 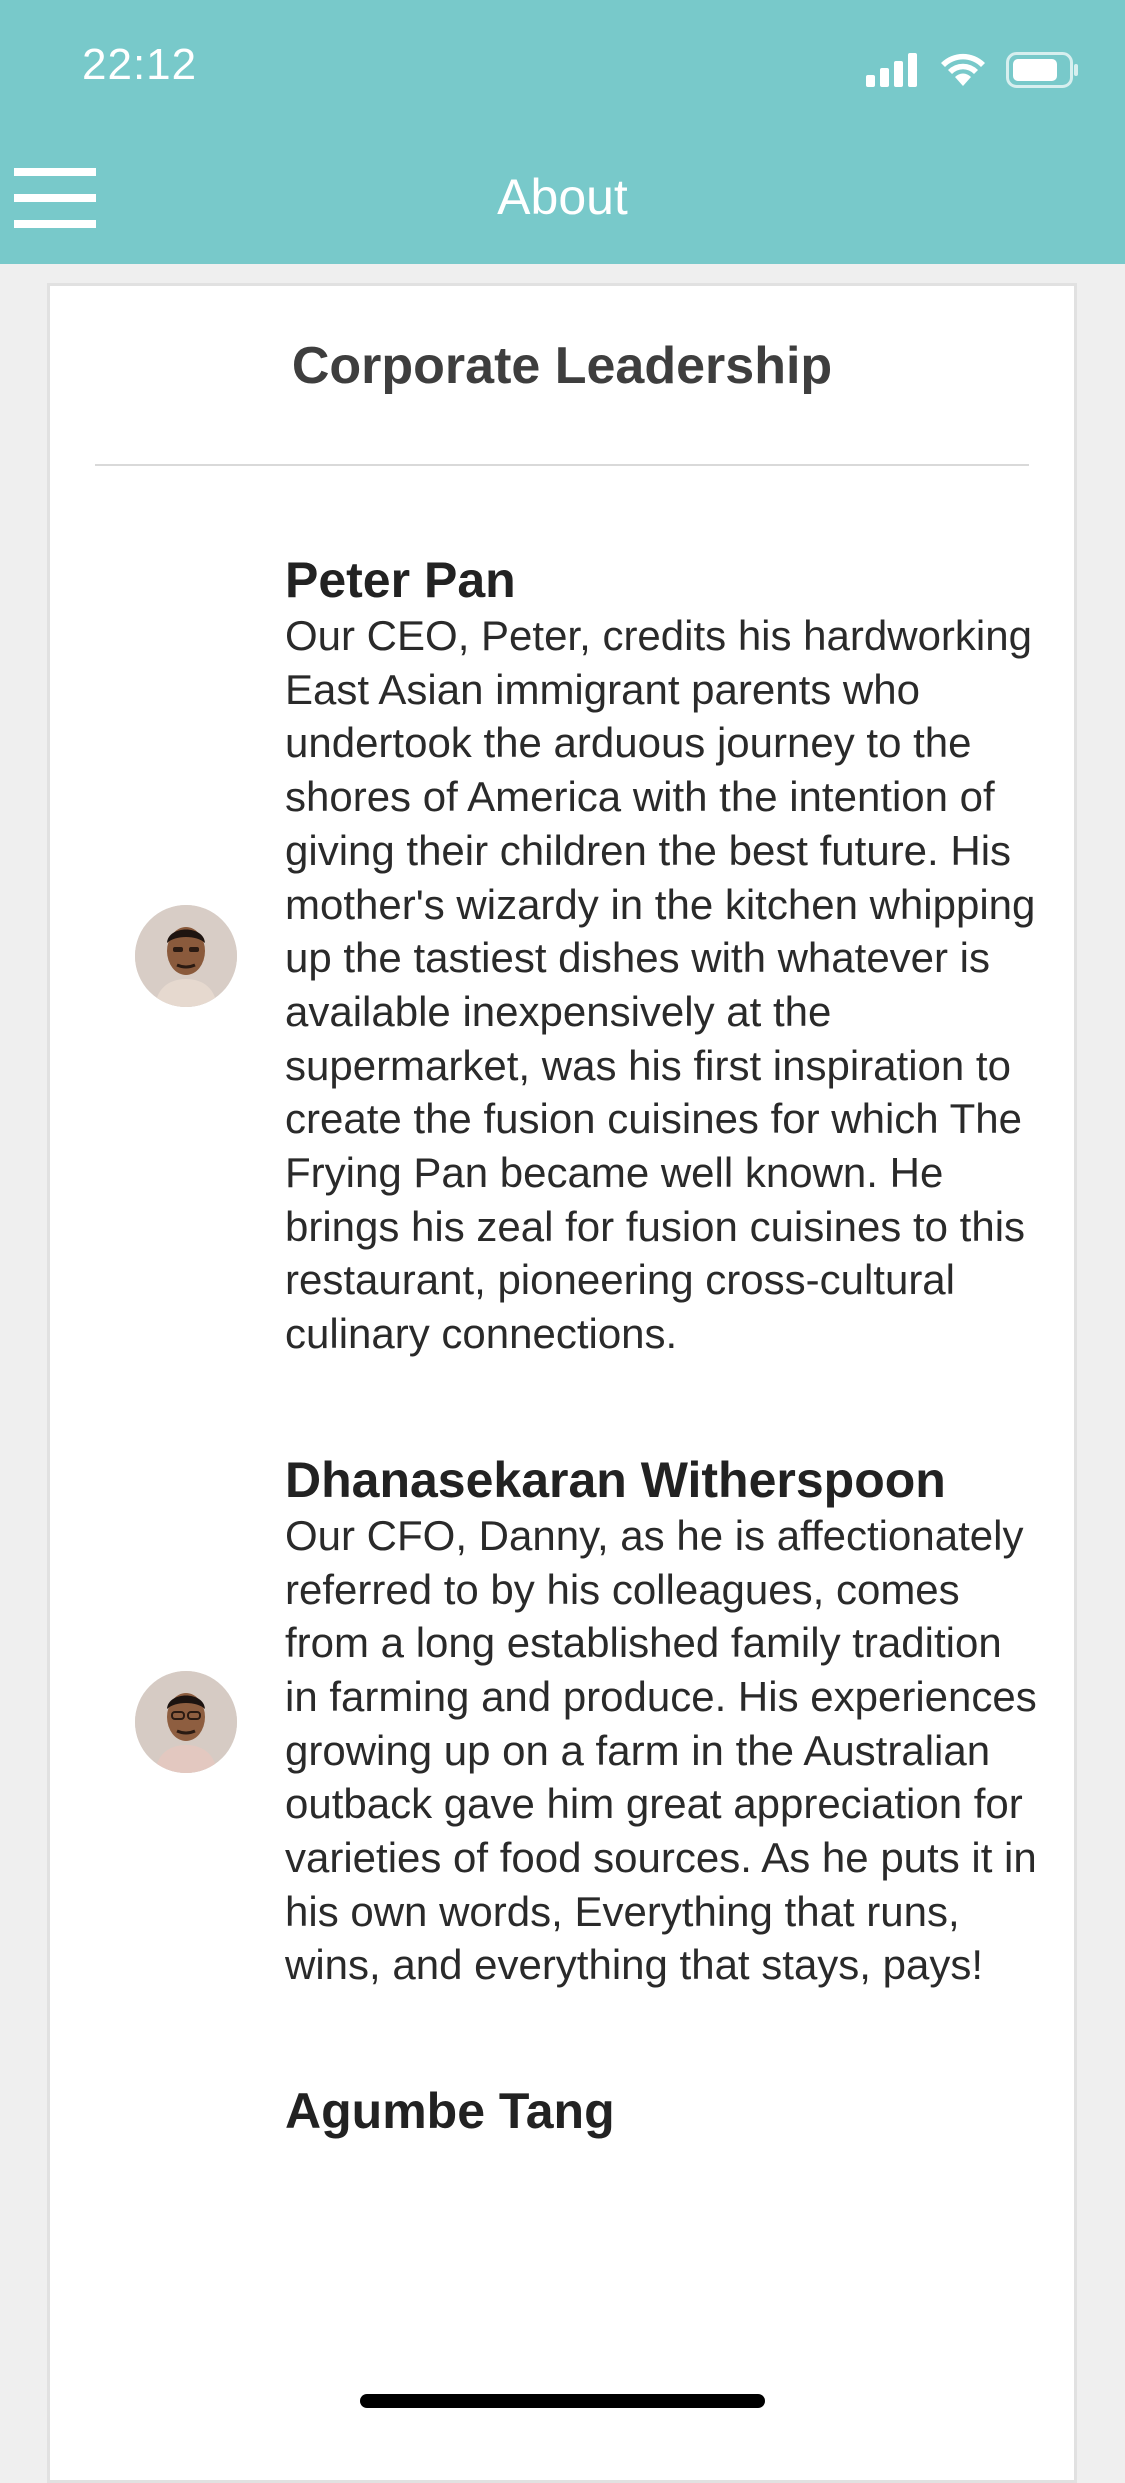 I want to click on leader-item: Agumbe Tang, so click(x=562, y=2111).